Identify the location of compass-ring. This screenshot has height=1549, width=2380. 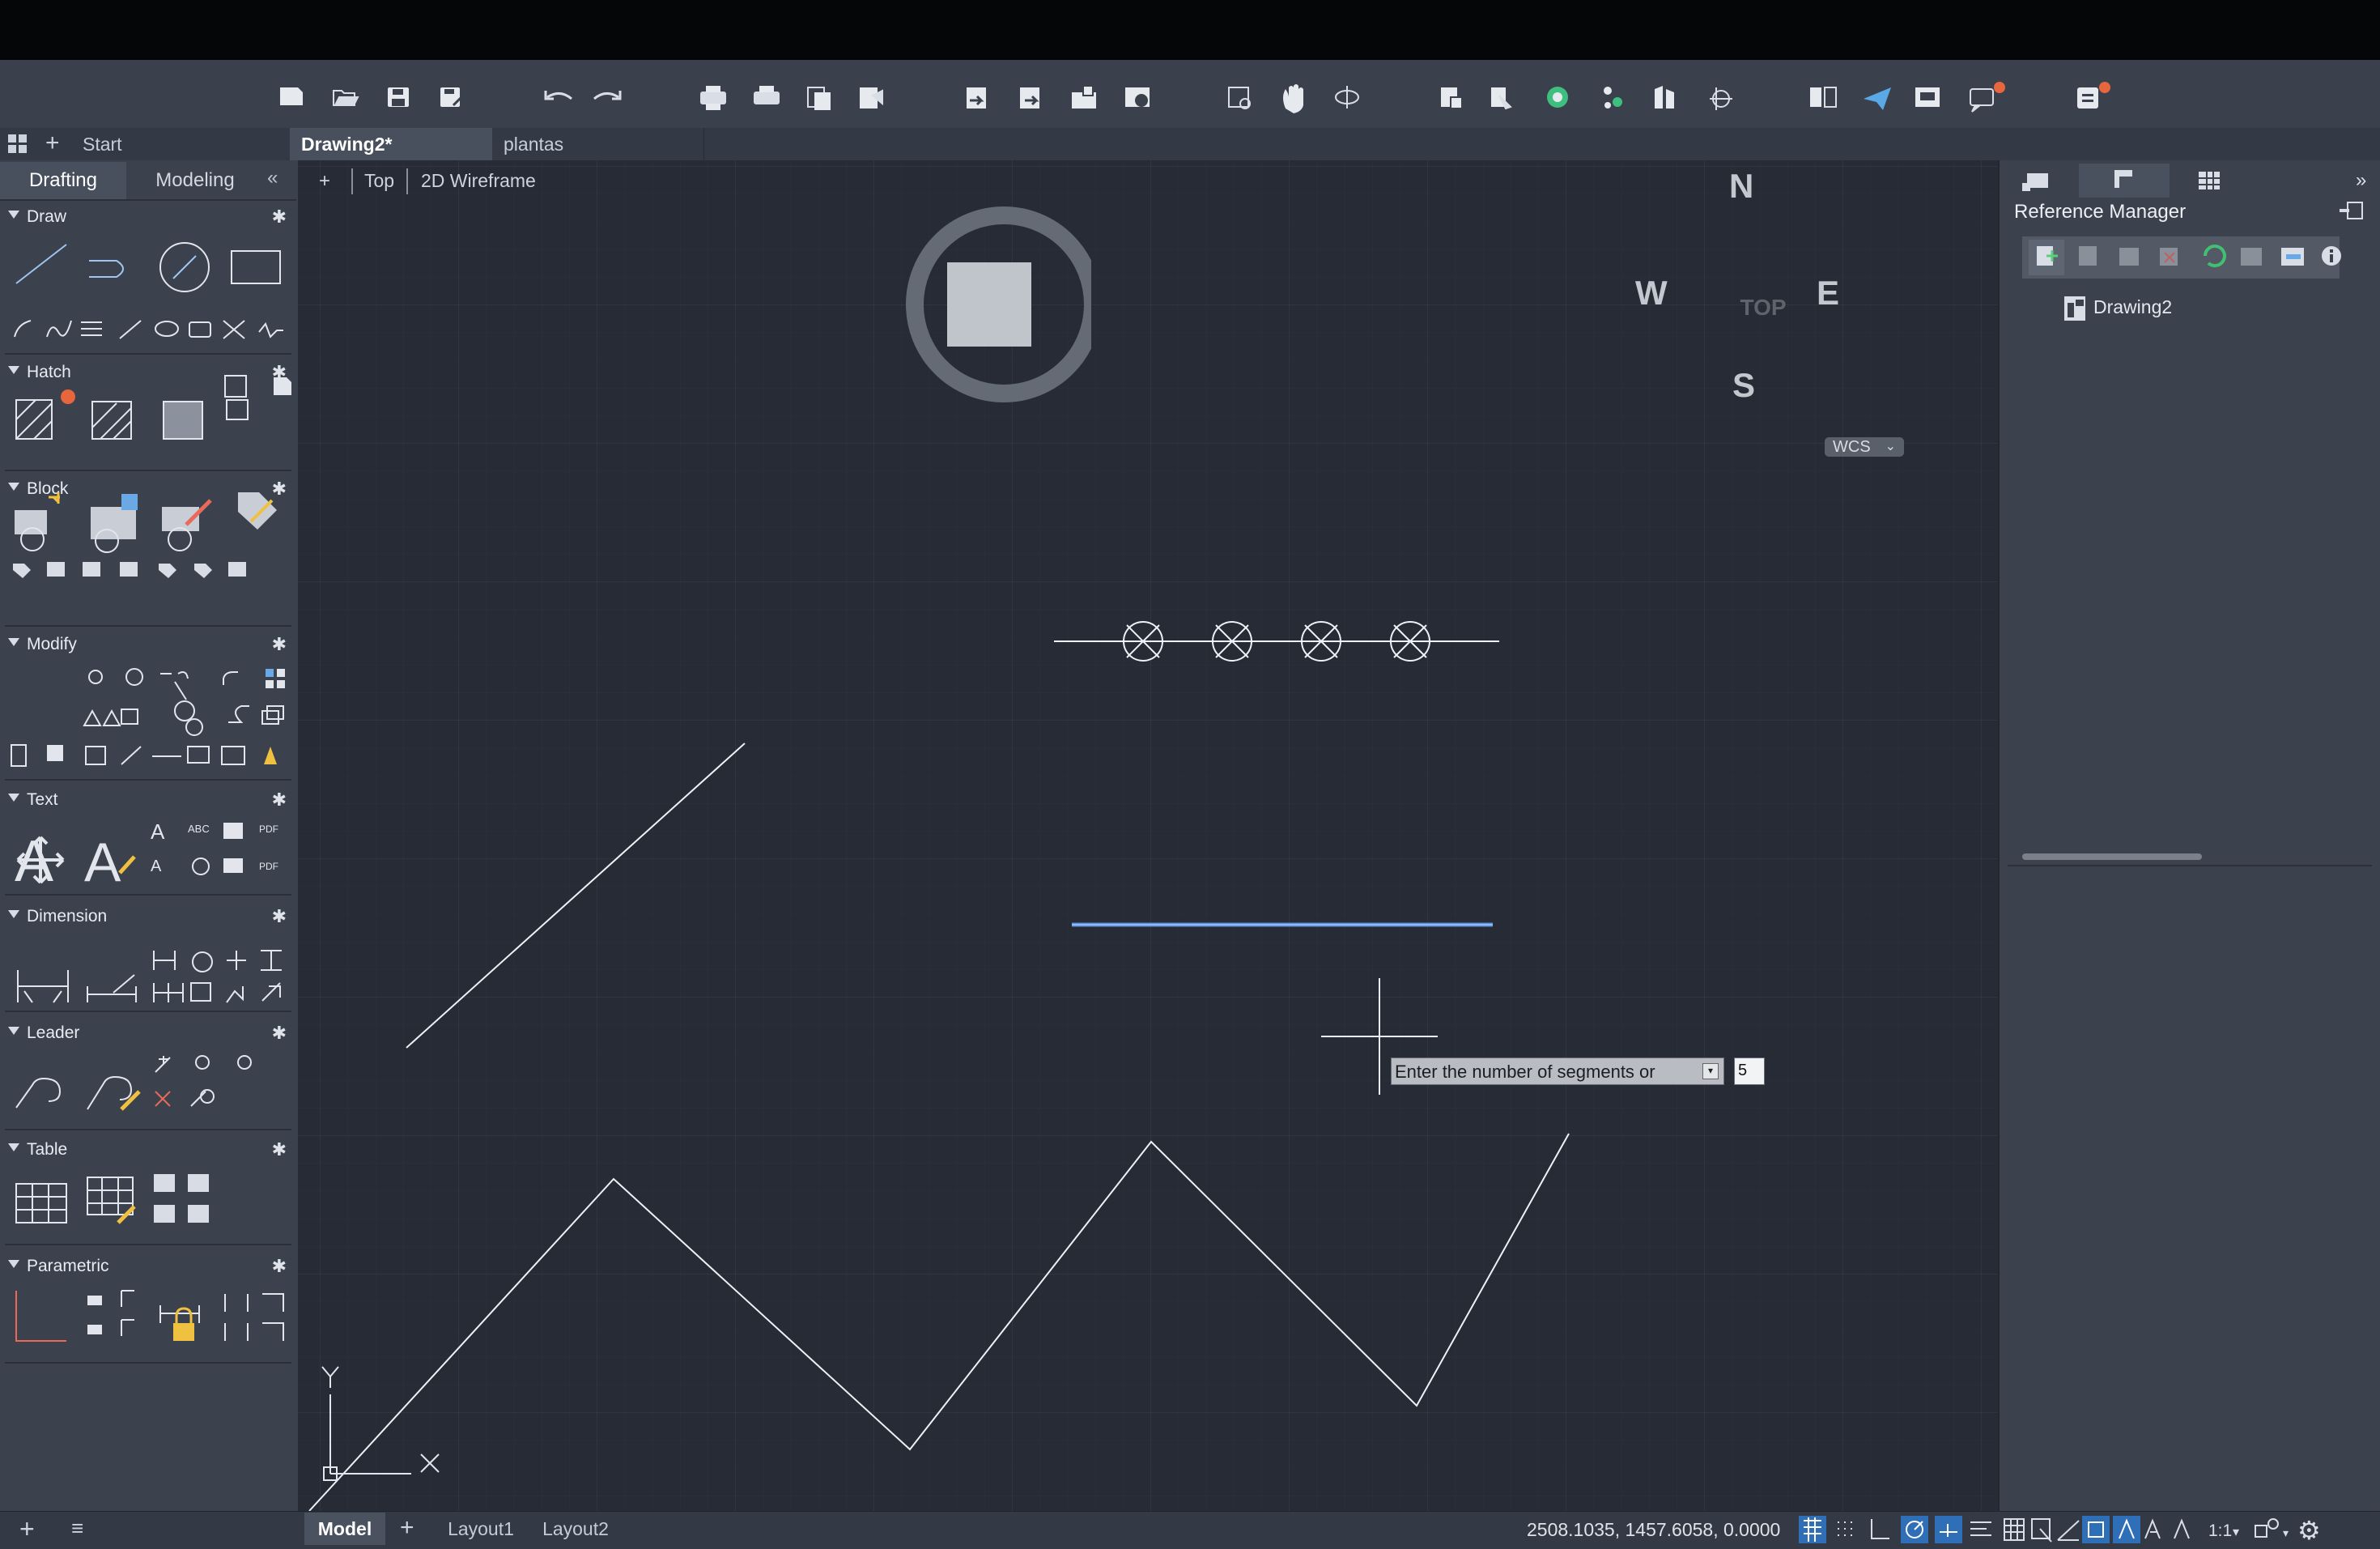
(970, 298).